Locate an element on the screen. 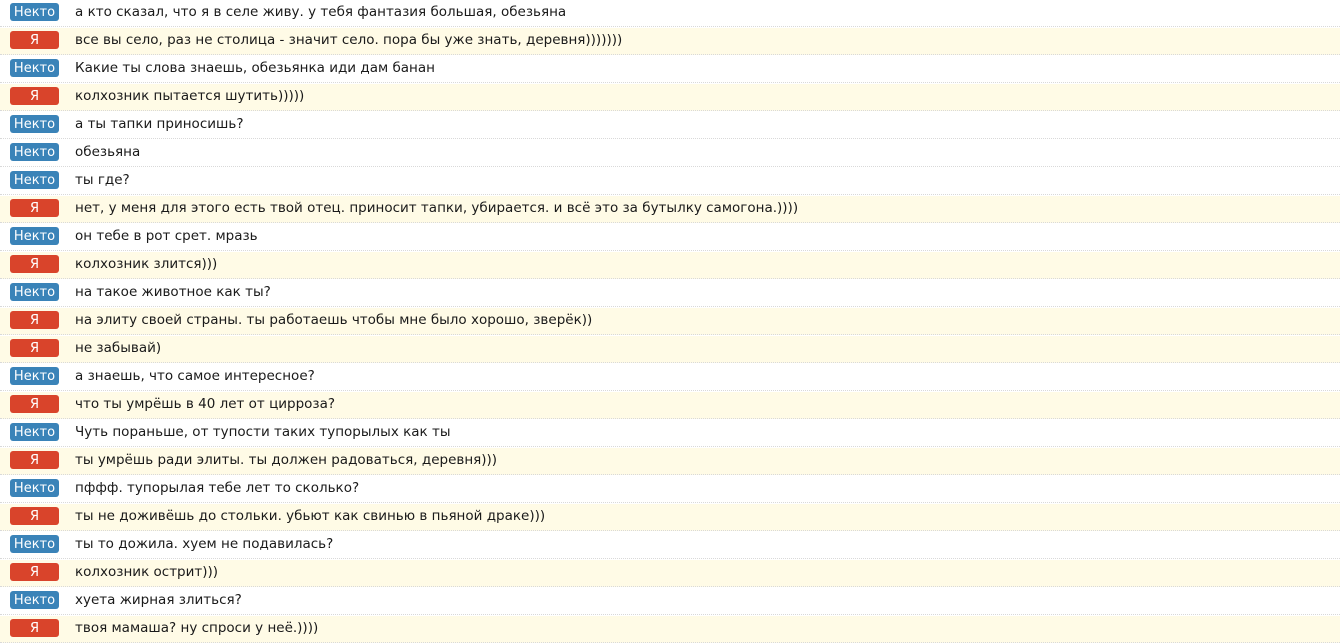  message-text: а ты тапки приносишь? is located at coordinates (159, 124).